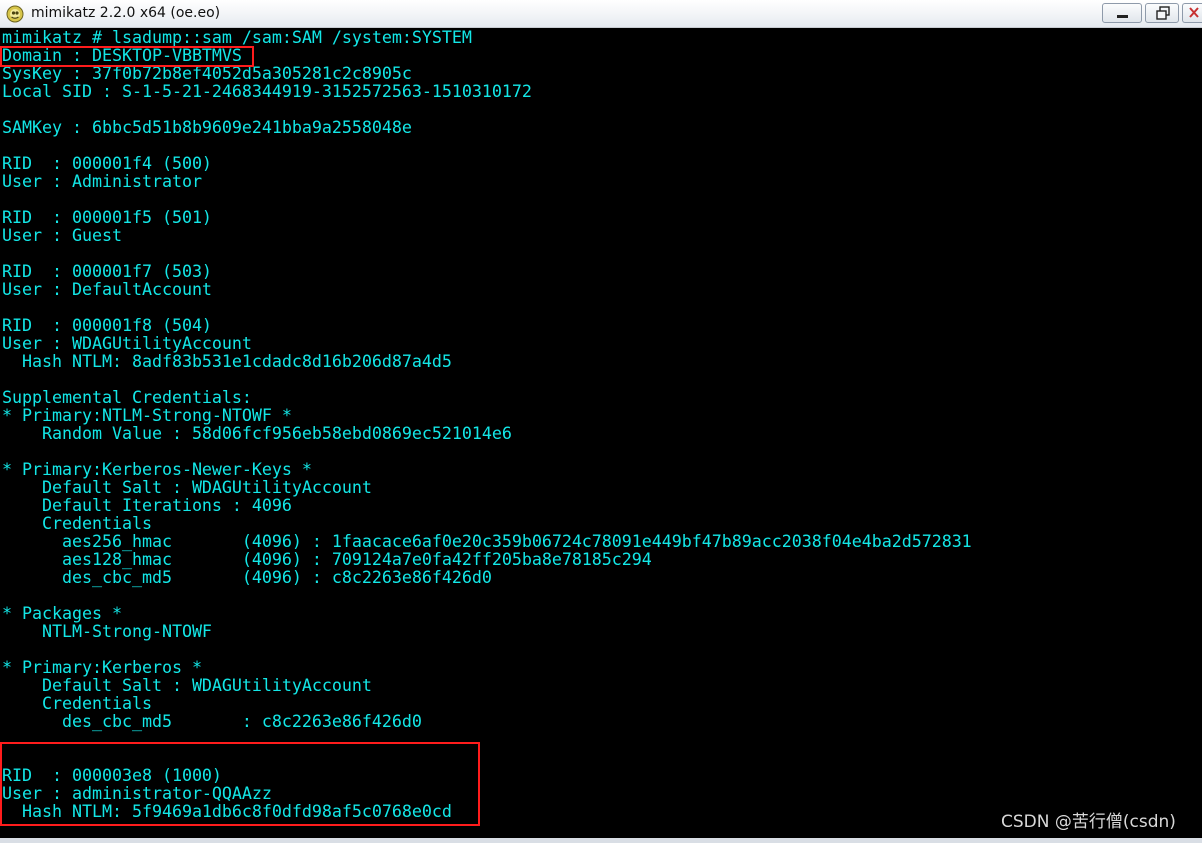  What do you see at coordinates (62, 613) in the screenshot?
I see `console-line: * Packages *` at bounding box center [62, 613].